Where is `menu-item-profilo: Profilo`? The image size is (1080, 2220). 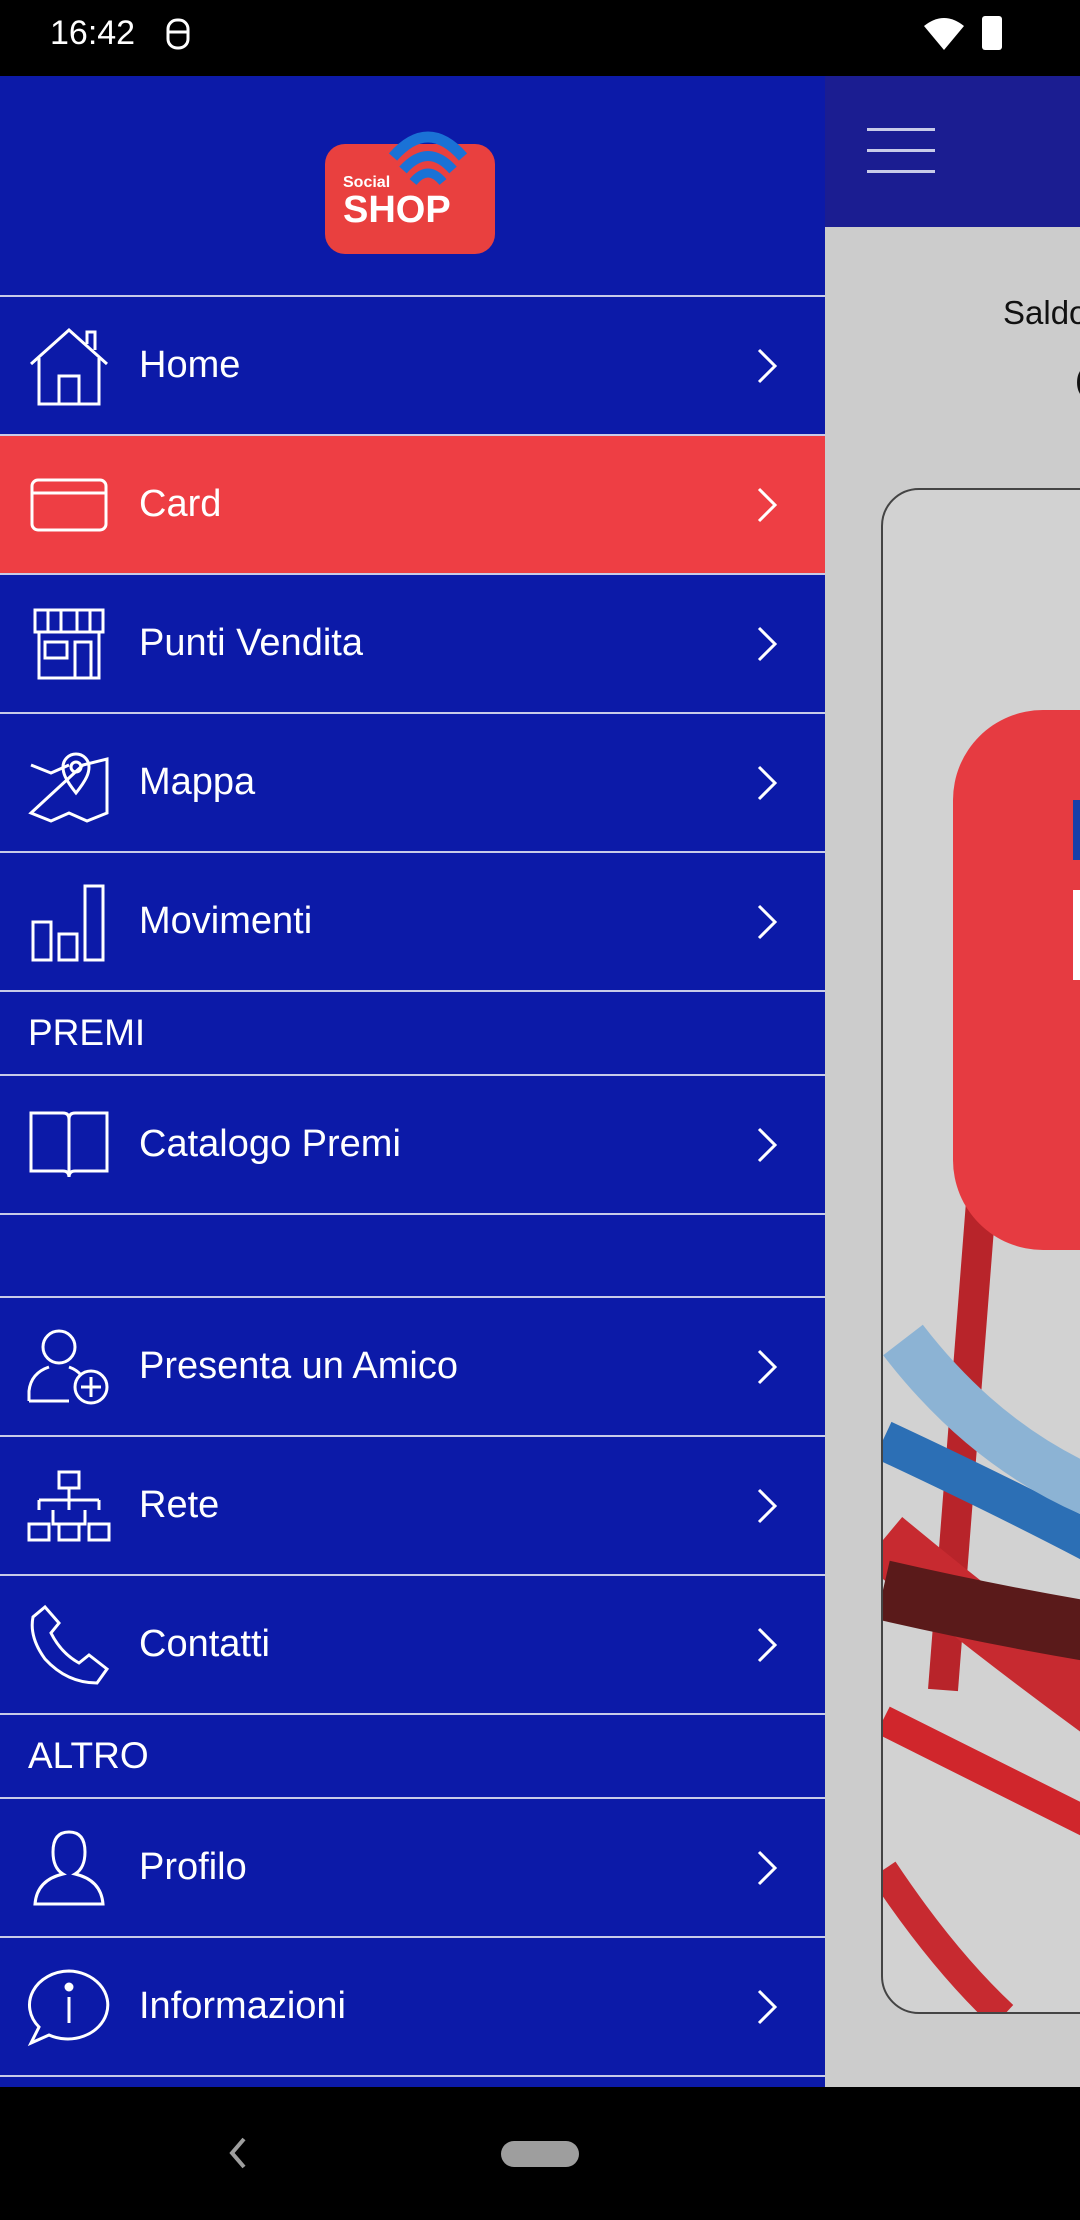 menu-item-profilo: Profilo is located at coordinates (412, 1868).